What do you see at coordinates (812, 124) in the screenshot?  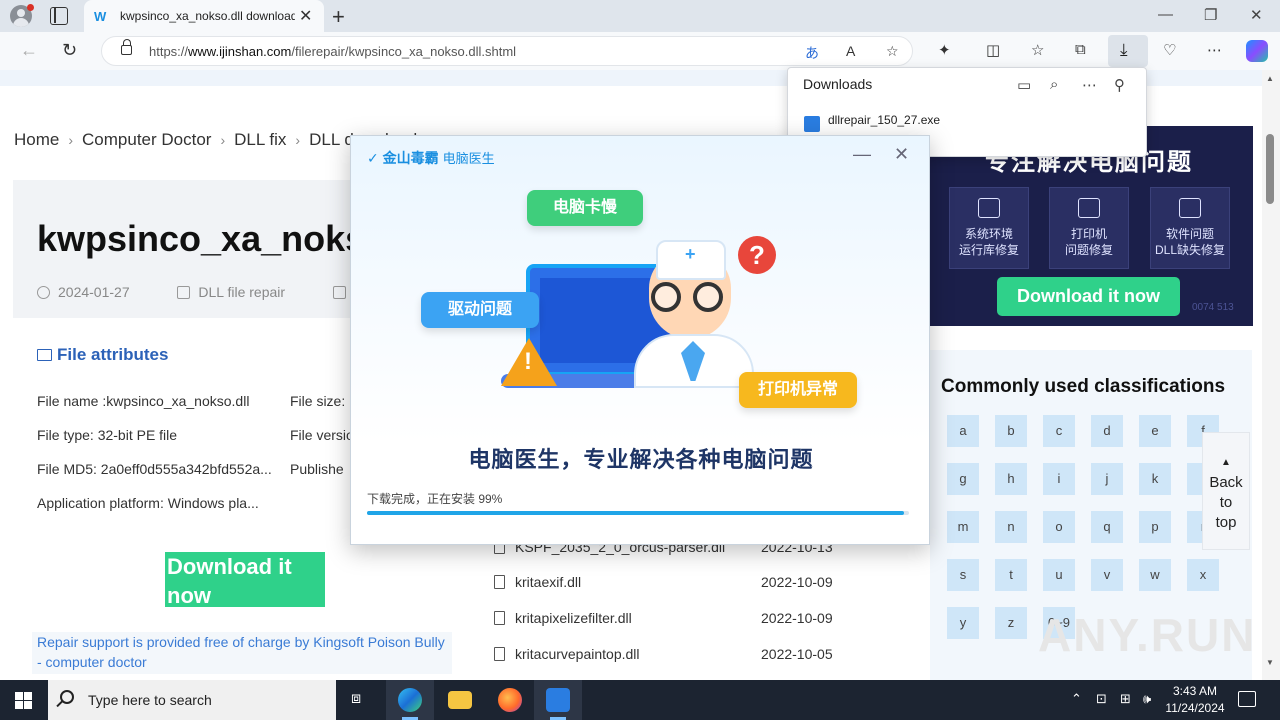 I see `installer-file-icon` at bounding box center [812, 124].